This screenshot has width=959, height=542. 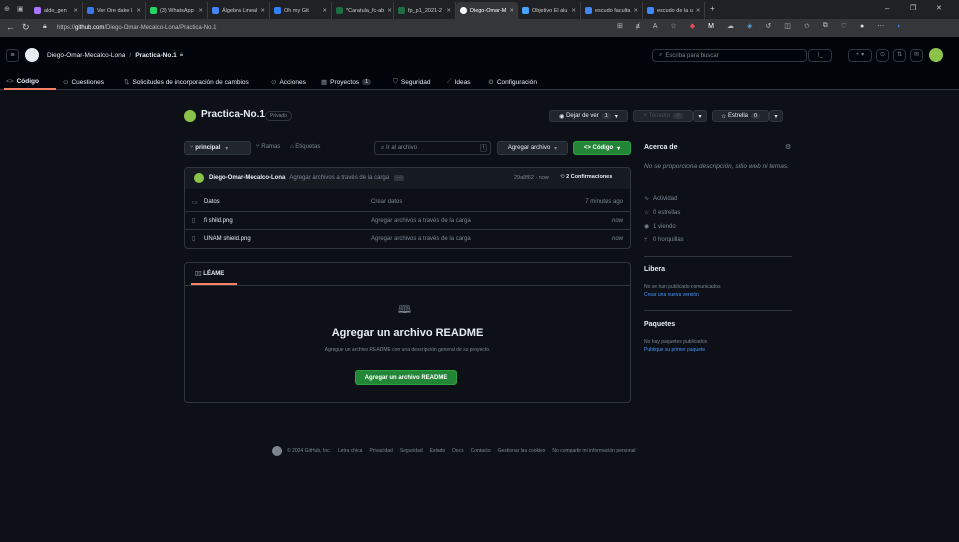 What do you see at coordinates (83, 82) in the screenshot?
I see `tab-issues: ⊙ Cuestiones` at bounding box center [83, 82].